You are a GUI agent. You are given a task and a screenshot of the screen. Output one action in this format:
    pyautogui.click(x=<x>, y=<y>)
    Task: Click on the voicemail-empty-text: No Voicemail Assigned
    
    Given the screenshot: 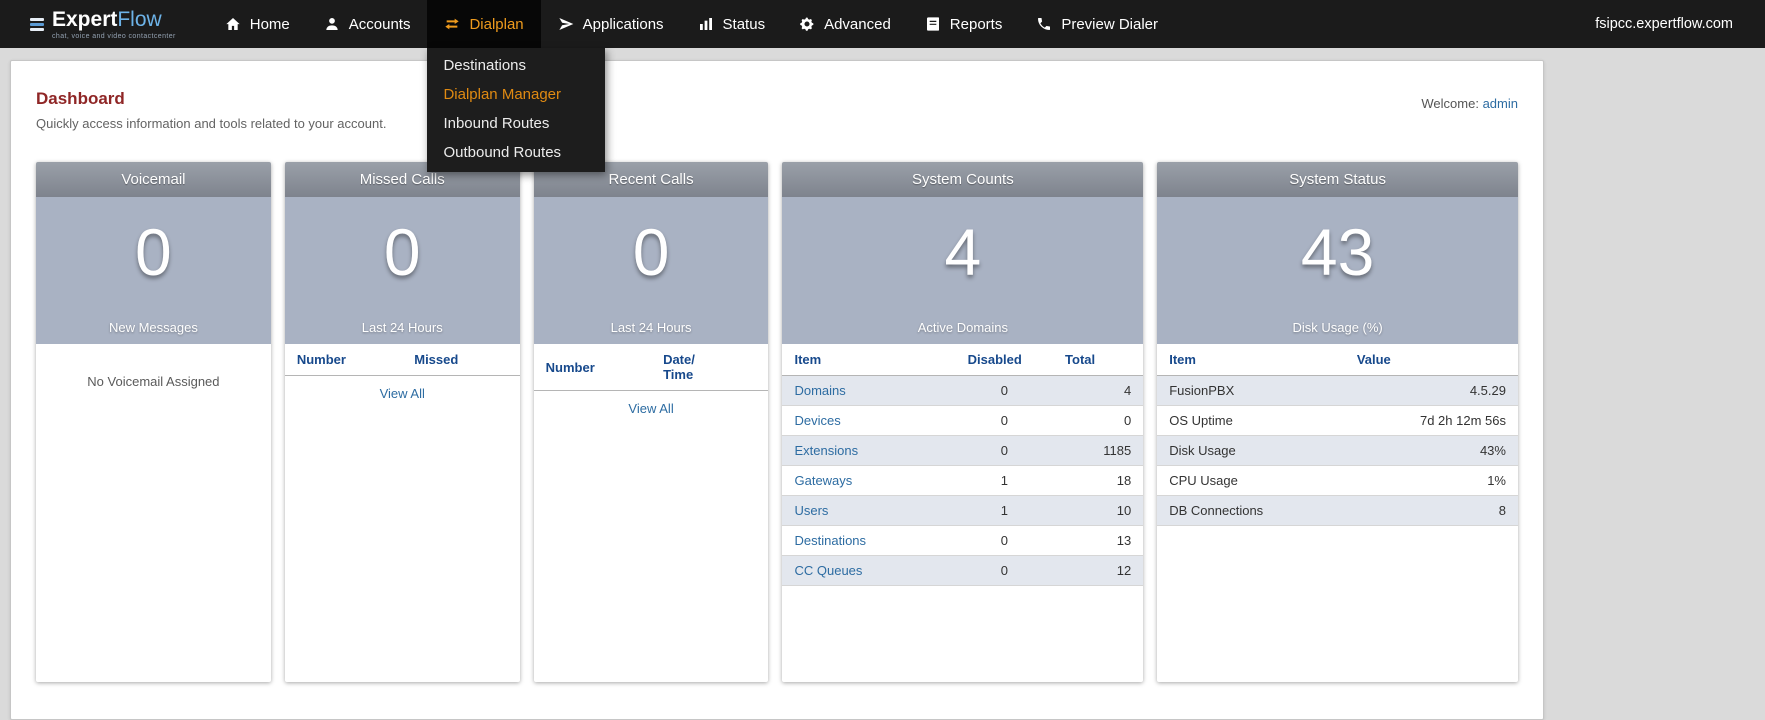 What is the action you would take?
    pyautogui.click(x=153, y=381)
    